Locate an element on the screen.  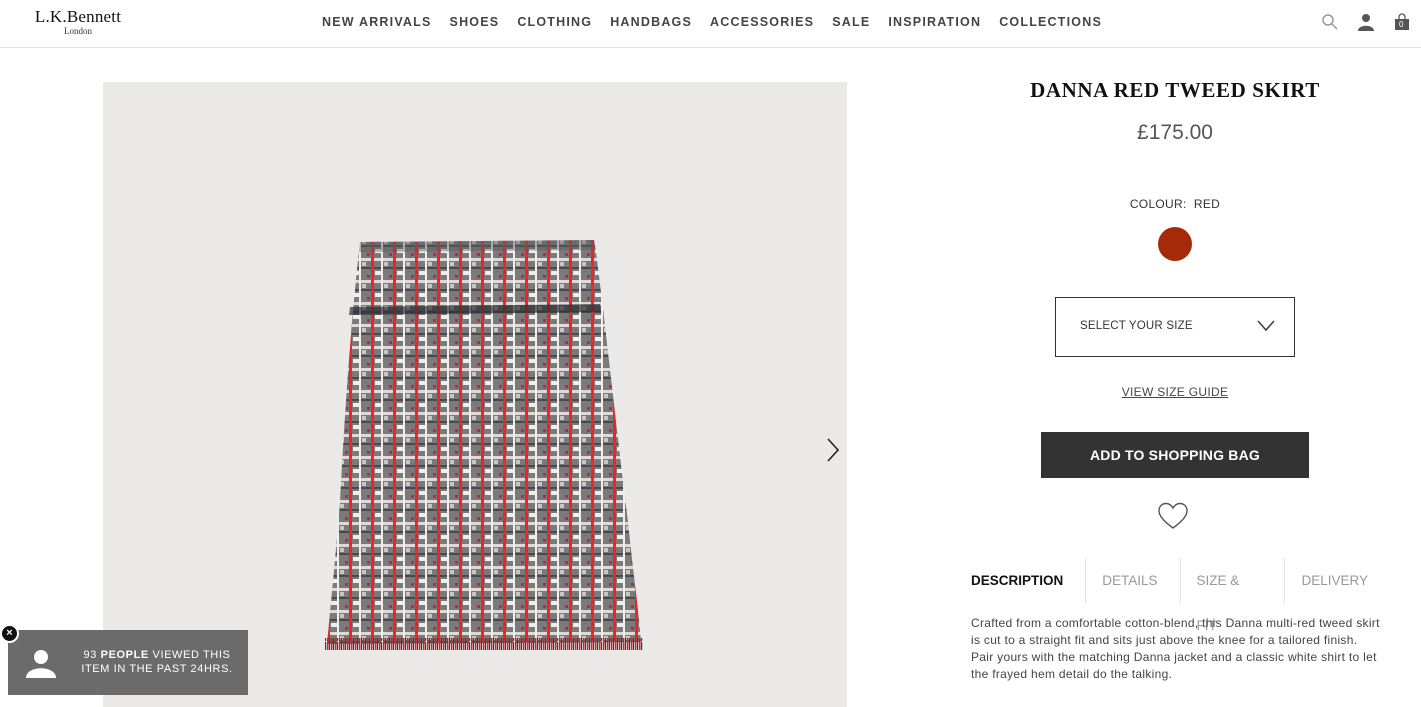
size-guide-link: VIEW SIZE GUIDE is located at coordinates (1175, 392).